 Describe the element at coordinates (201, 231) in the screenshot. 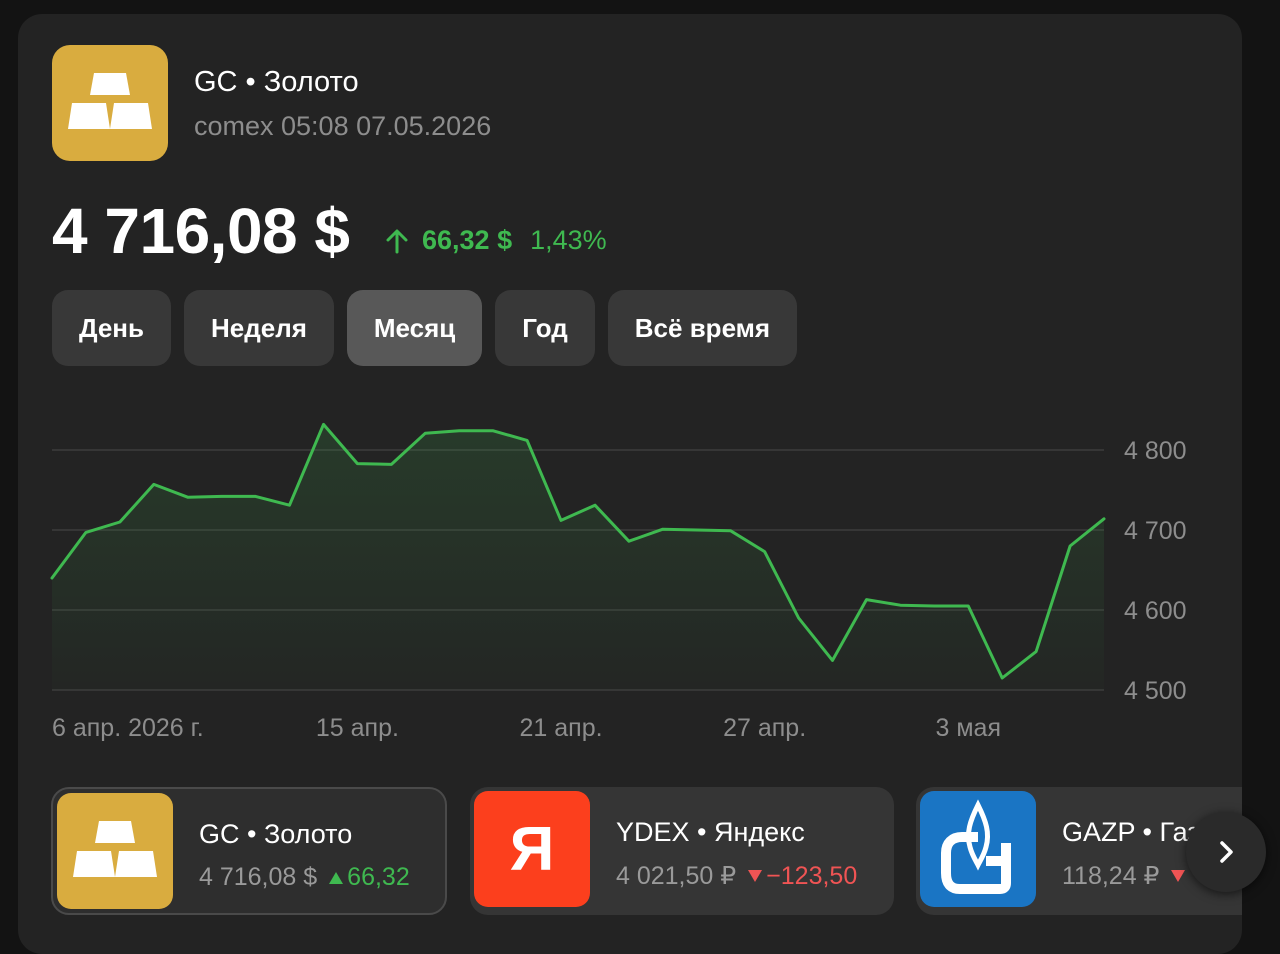

I see `current-price: 4 716,08 $` at that location.